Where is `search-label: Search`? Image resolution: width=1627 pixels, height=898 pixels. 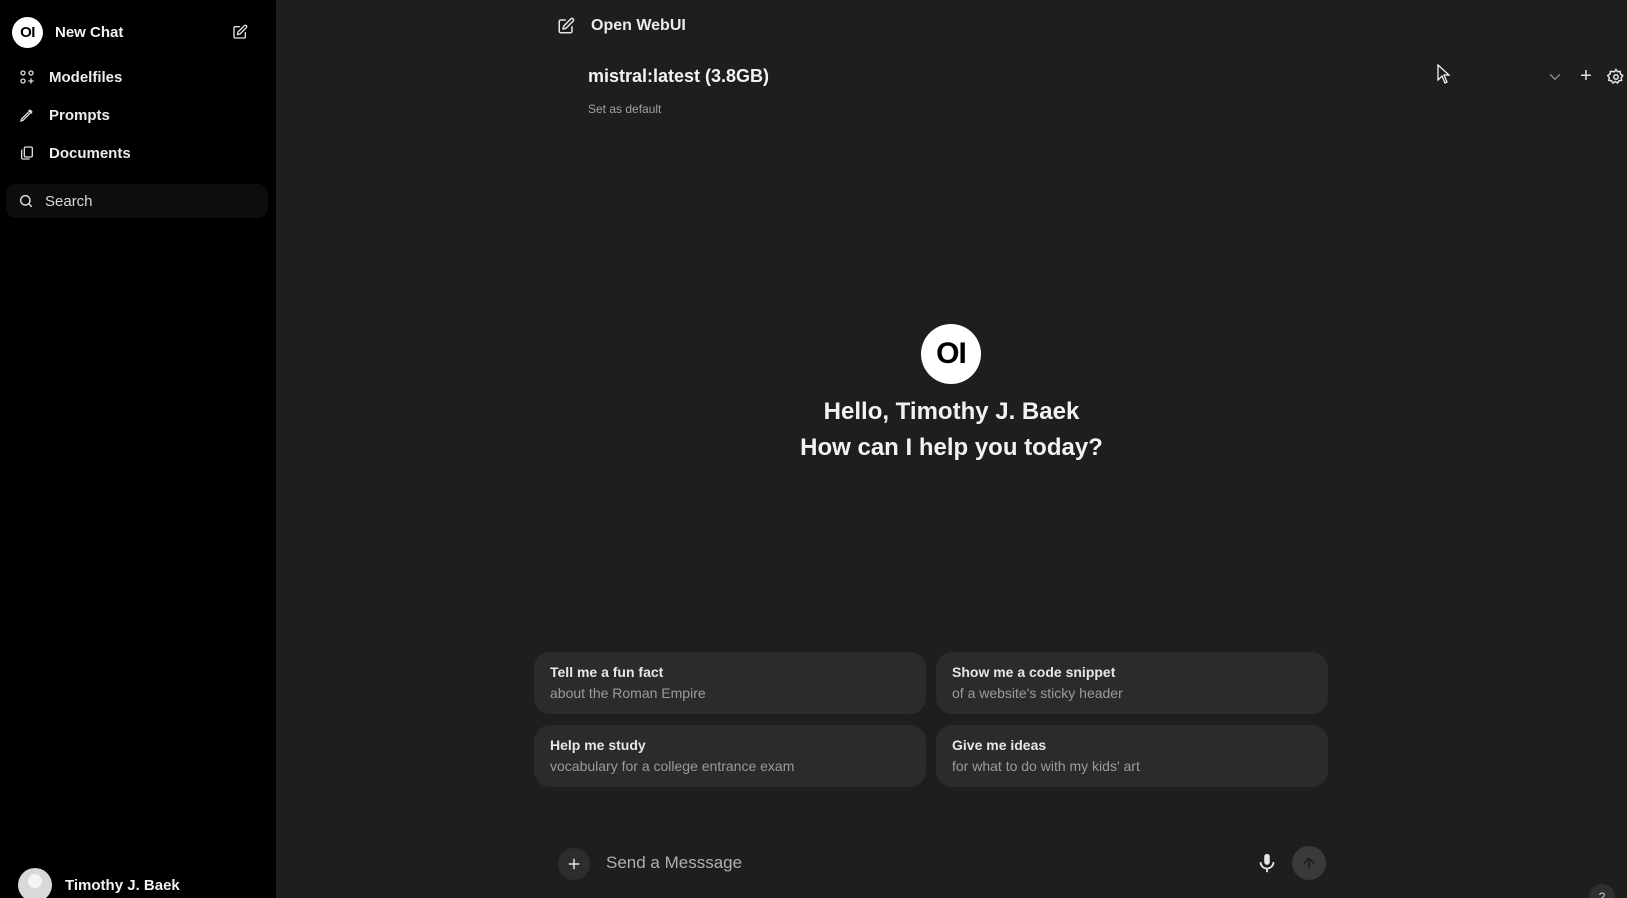
search-label: Search is located at coordinates (69, 201).